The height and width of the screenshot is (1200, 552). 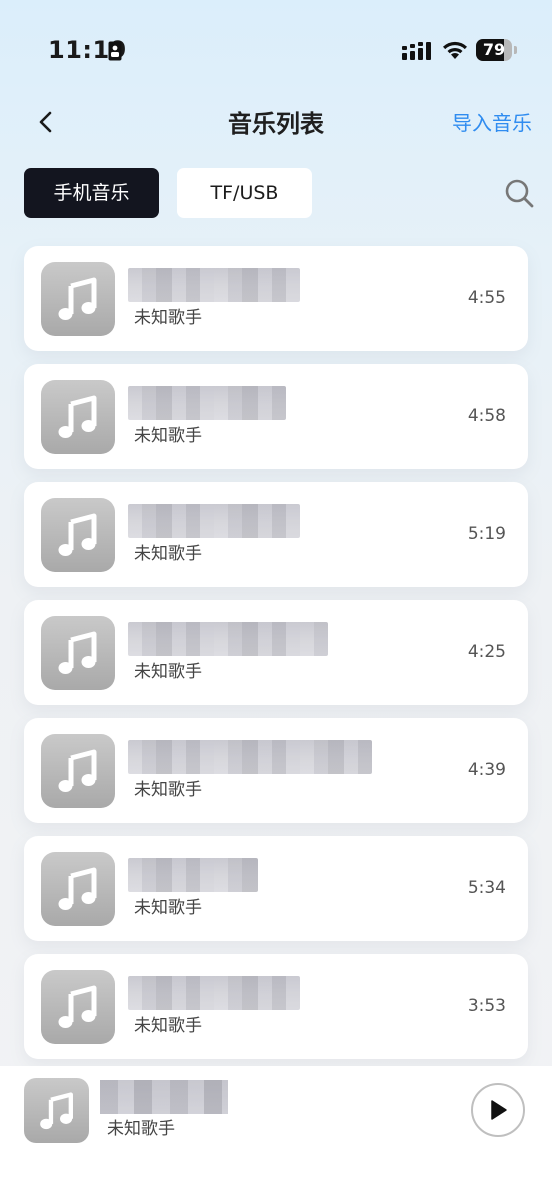 I want to click on song-duration: 5:34, so click(x=486, y=888).